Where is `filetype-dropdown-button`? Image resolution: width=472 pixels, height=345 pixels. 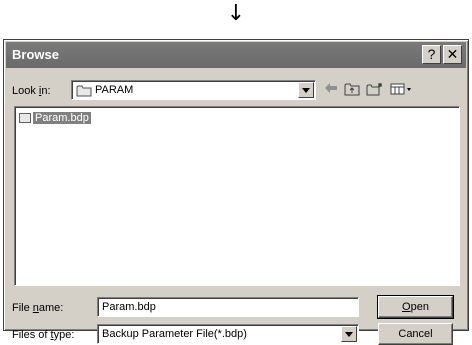
filetype-dropdown-button is located at coordinates (349, 334).